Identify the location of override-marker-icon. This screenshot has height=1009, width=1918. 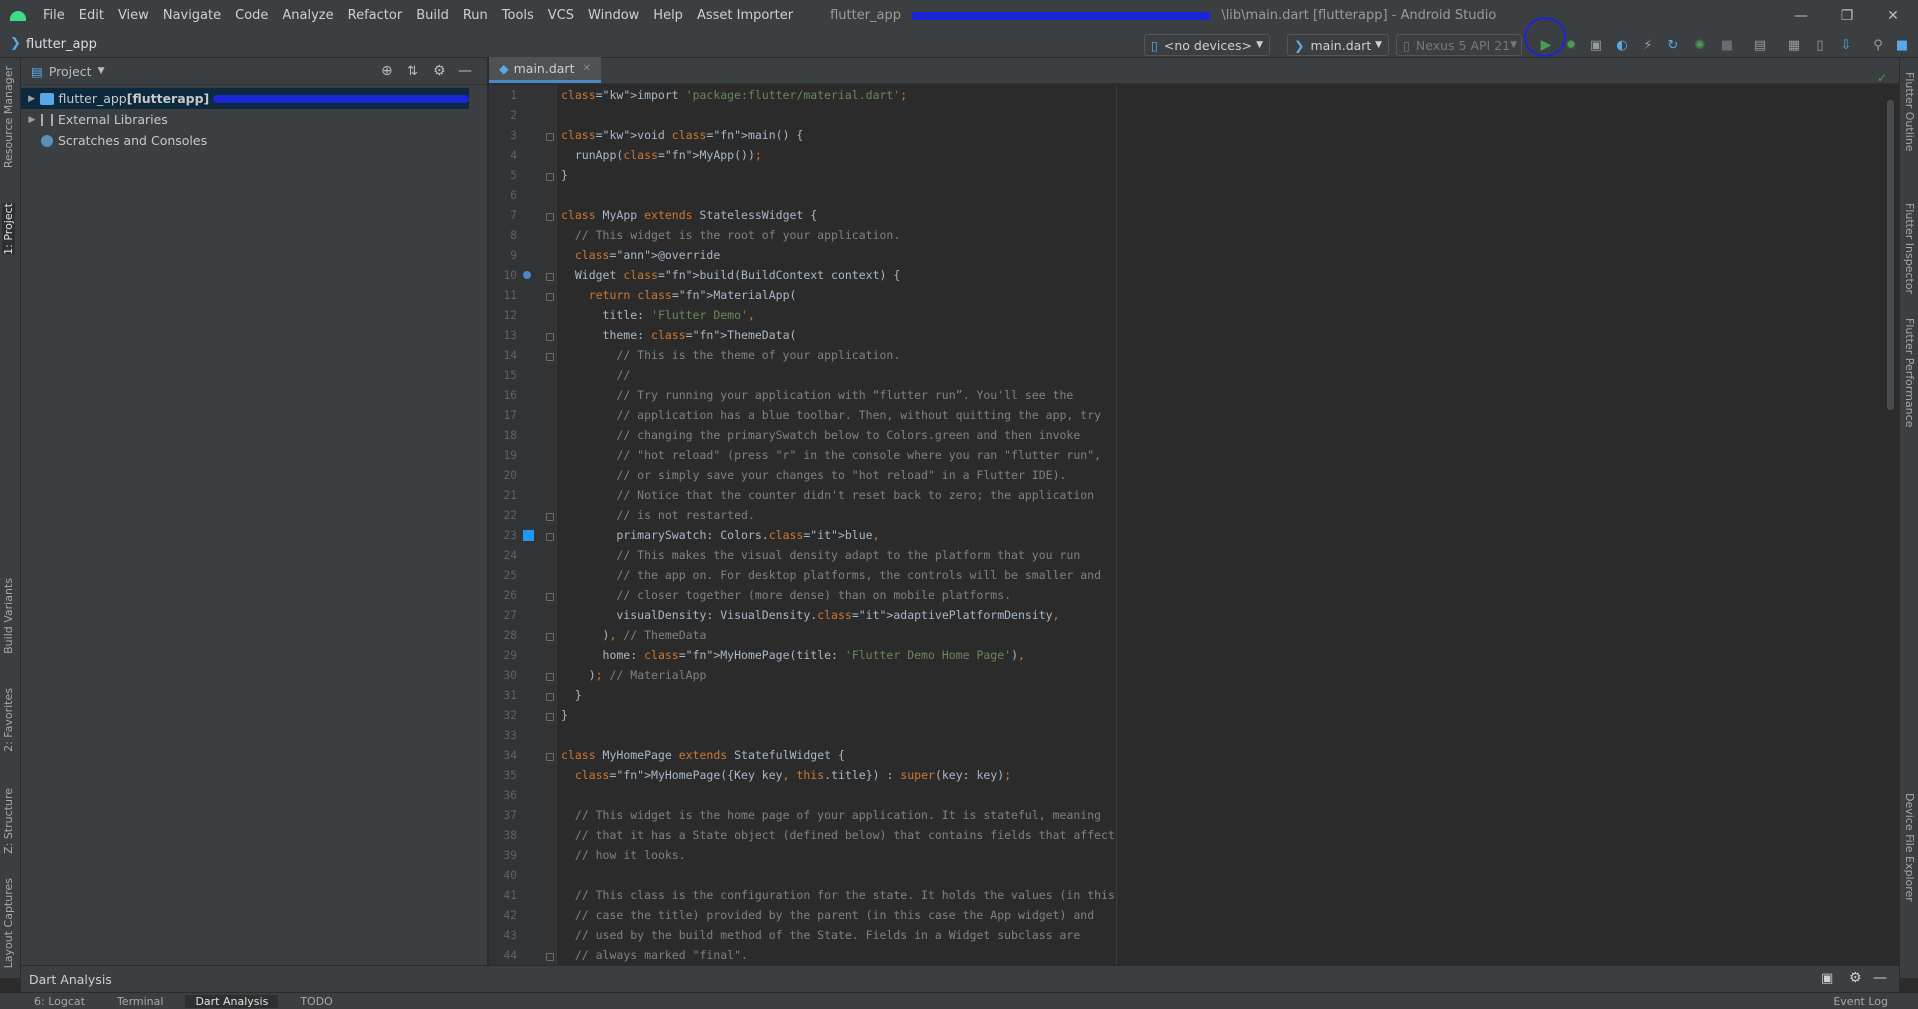
(527, 275).